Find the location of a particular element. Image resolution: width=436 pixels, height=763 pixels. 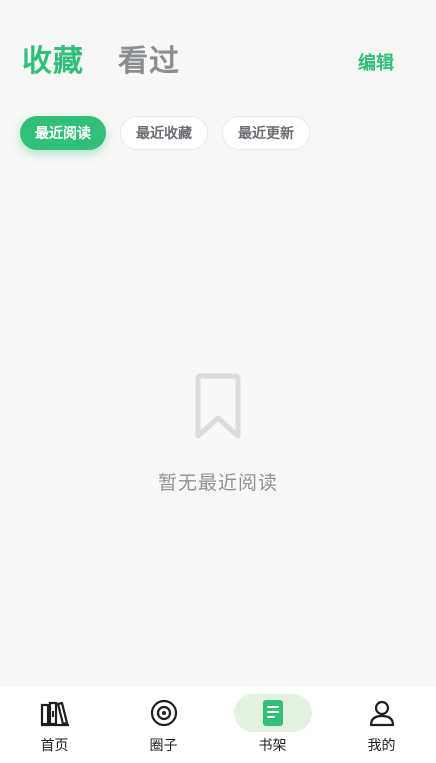

empty-state-text: 暂无最近阅读 is located at coordinates (217, 483).